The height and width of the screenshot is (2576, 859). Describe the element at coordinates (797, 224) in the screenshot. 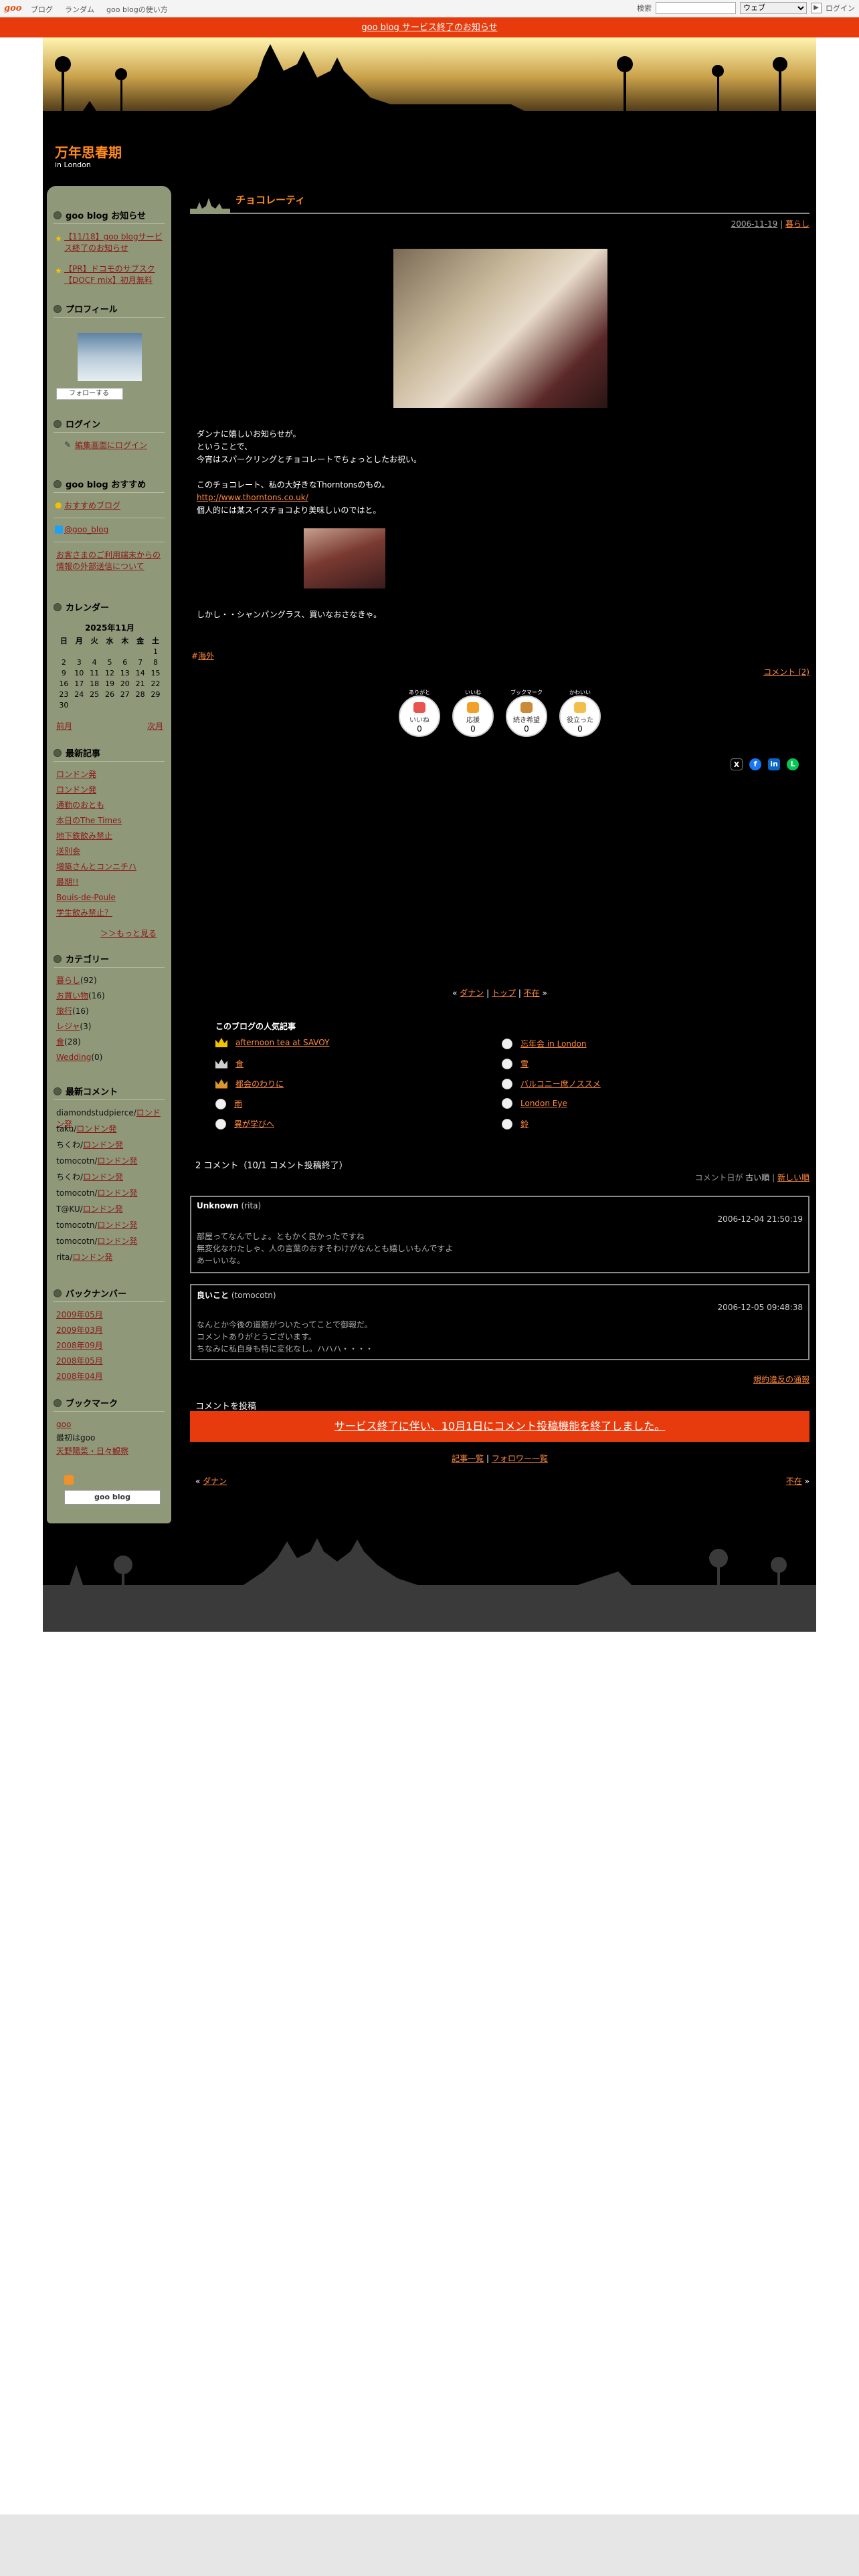

I see `entry-category-link: 暮らし` at that location.